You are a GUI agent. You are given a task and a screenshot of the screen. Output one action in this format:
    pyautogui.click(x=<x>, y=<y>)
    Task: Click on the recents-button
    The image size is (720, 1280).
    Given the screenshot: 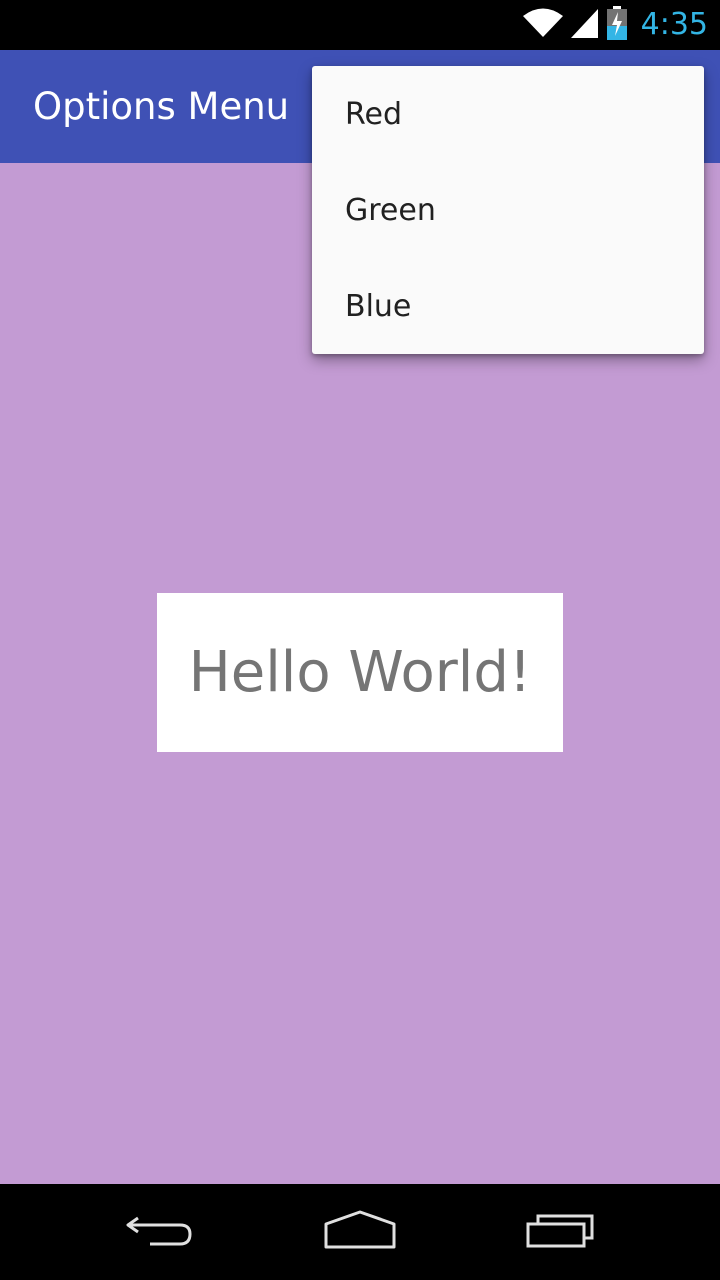 What is the action you would take?
    pyautogui.click(x=560, y=1232)
    